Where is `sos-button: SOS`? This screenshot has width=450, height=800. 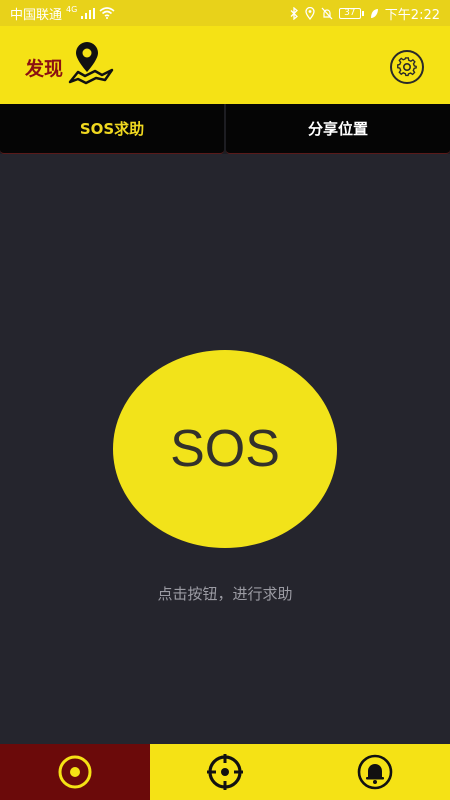 sos-button: SOS is located at coordinates (225, 449).